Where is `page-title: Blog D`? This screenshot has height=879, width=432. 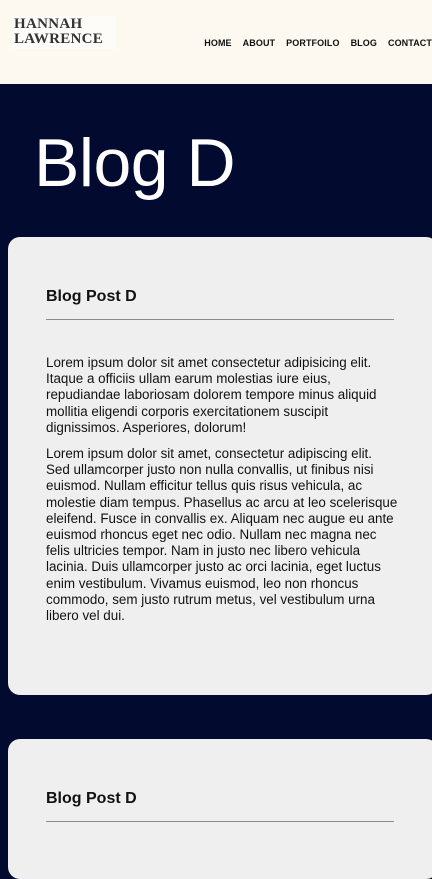 page-title: Blog D is located at coordinates (135, 163).